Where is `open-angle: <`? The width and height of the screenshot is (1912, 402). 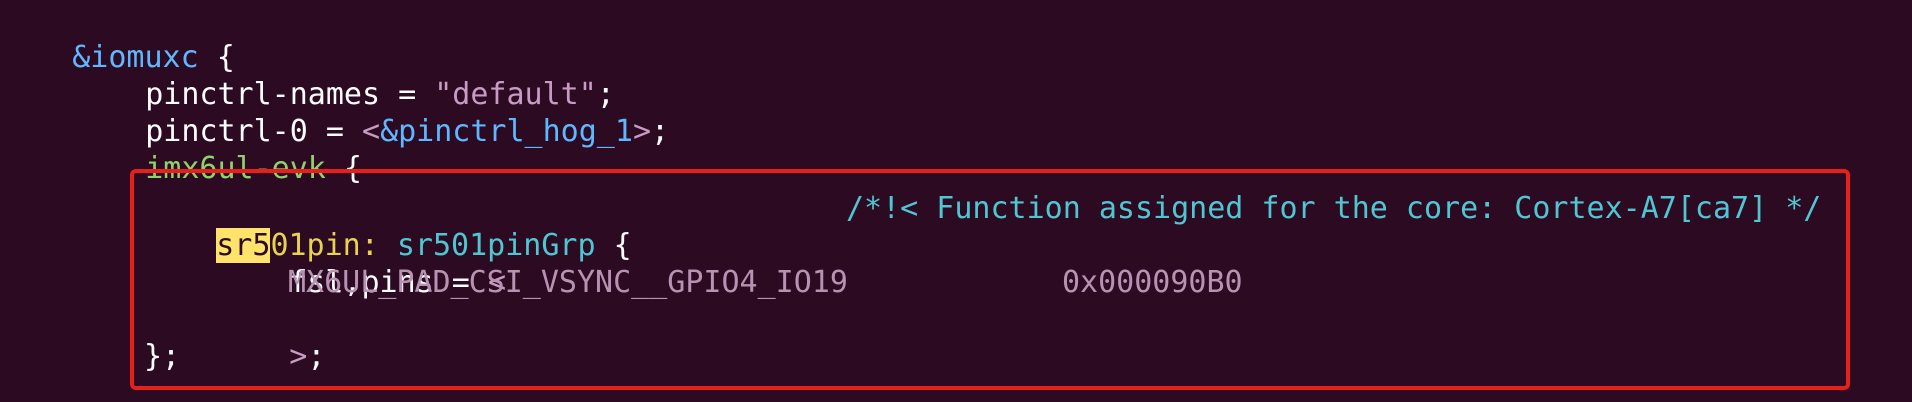 open-angle: < is located at coordinates (371, 131).